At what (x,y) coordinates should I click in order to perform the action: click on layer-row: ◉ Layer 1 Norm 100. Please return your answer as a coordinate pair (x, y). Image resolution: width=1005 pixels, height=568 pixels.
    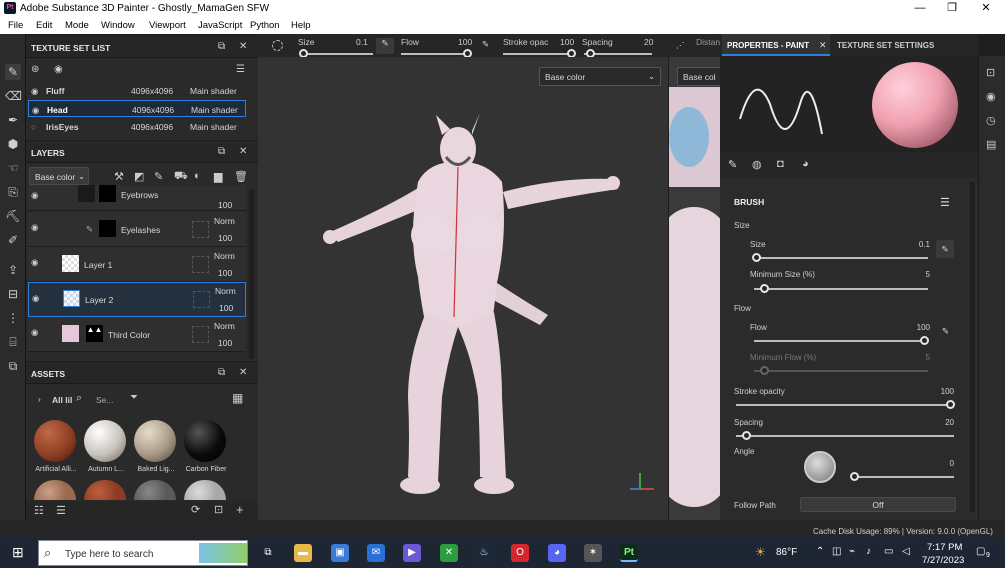
    Looking at the image, I should click on (137, 264).